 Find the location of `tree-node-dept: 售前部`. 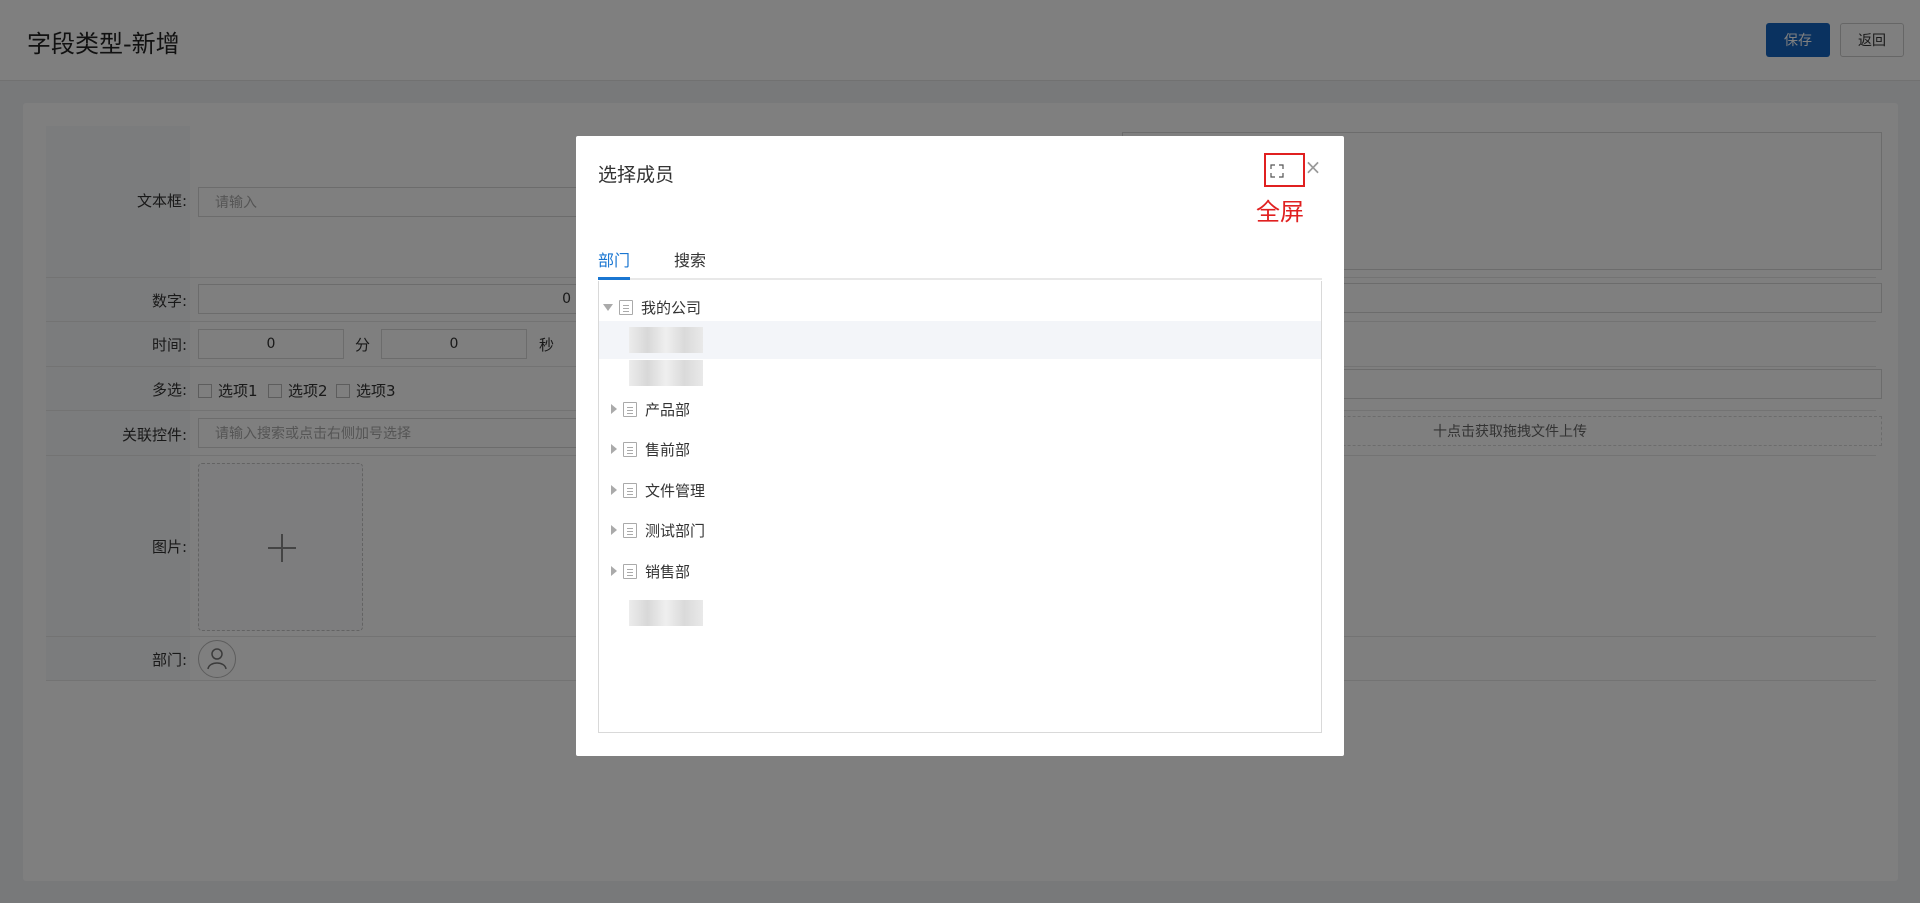

tree-node-dept: 售前部 is located at coordinates (960, 449).